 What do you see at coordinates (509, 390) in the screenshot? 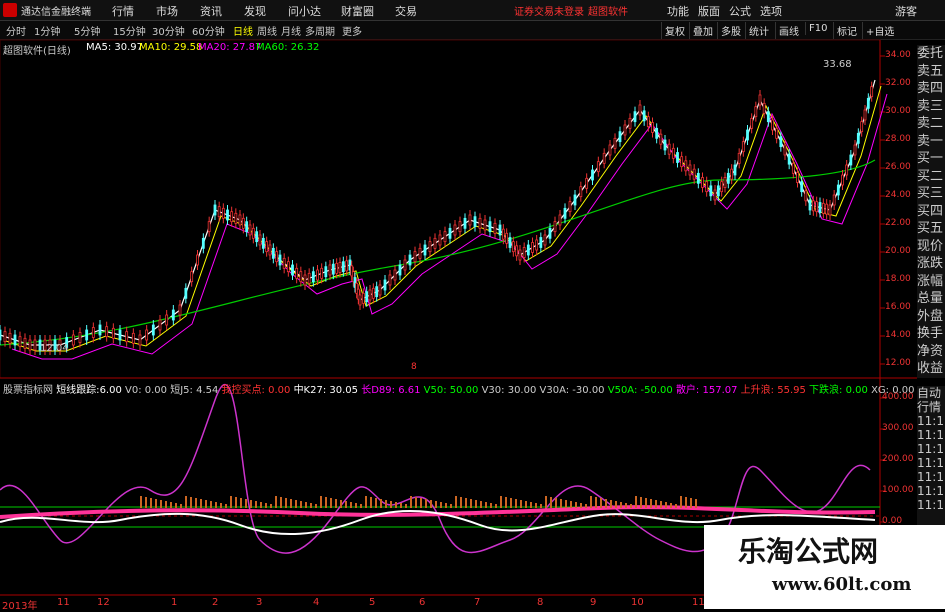
I see `indicator-value: V30: 30.00` at bounding box center [509, 390].